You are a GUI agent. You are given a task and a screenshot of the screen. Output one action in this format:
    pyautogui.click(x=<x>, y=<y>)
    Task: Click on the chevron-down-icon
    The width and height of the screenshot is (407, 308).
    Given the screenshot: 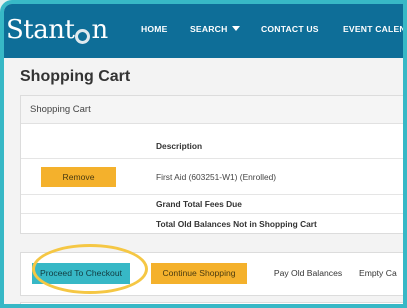 What is the action you would take?
    pyautogui.click(x=235, y=28)
    